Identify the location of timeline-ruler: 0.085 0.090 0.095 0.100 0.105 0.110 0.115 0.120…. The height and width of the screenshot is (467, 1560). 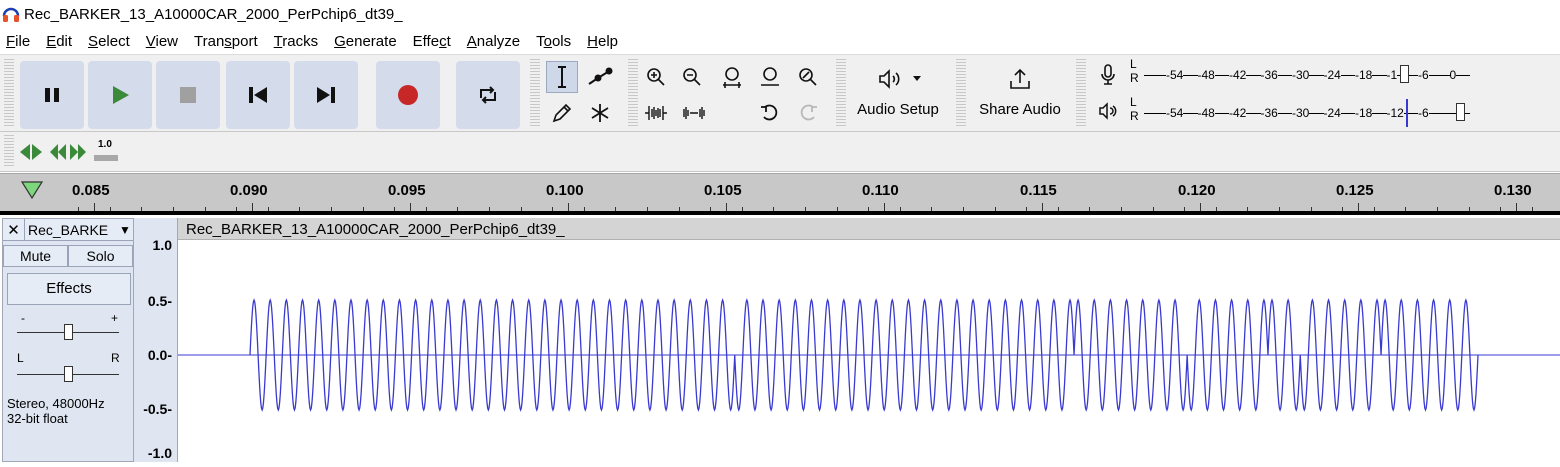
(780, 192).